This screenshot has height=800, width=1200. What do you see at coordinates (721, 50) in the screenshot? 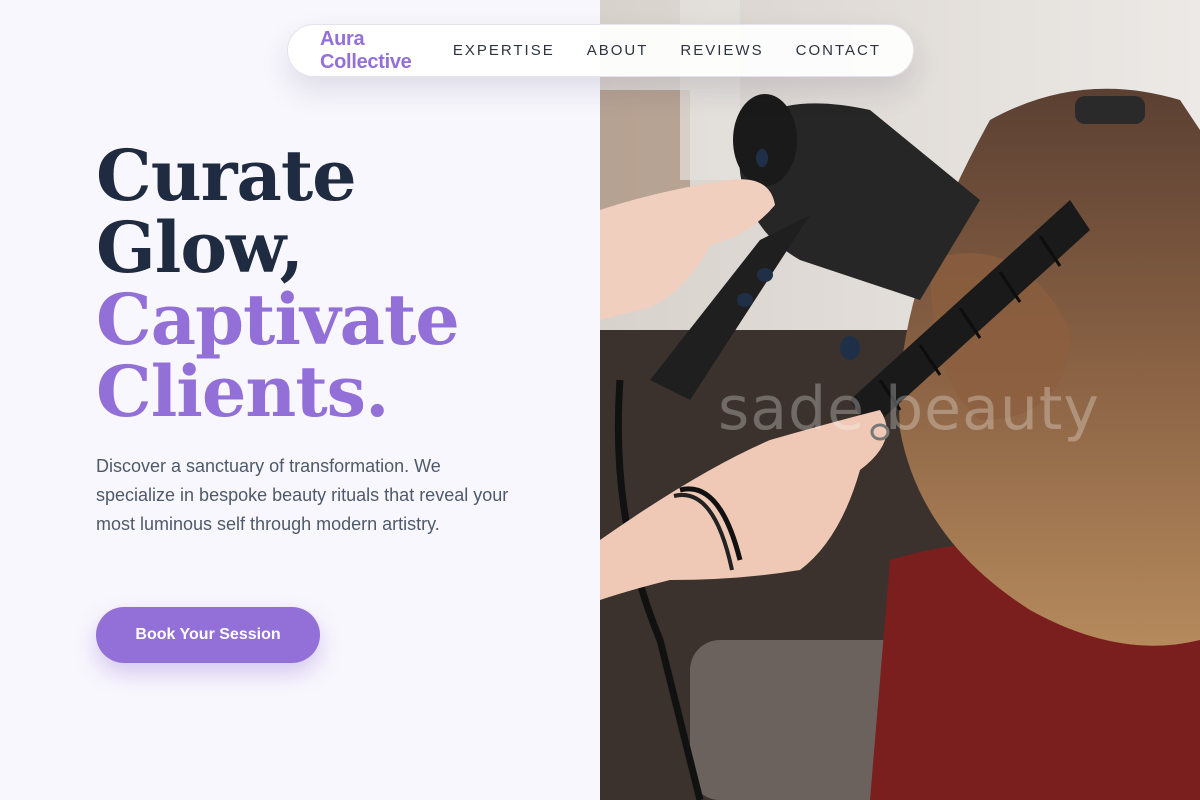
I see `nav-link-reviews: REVIEWS` at bounding box center [721, 50].